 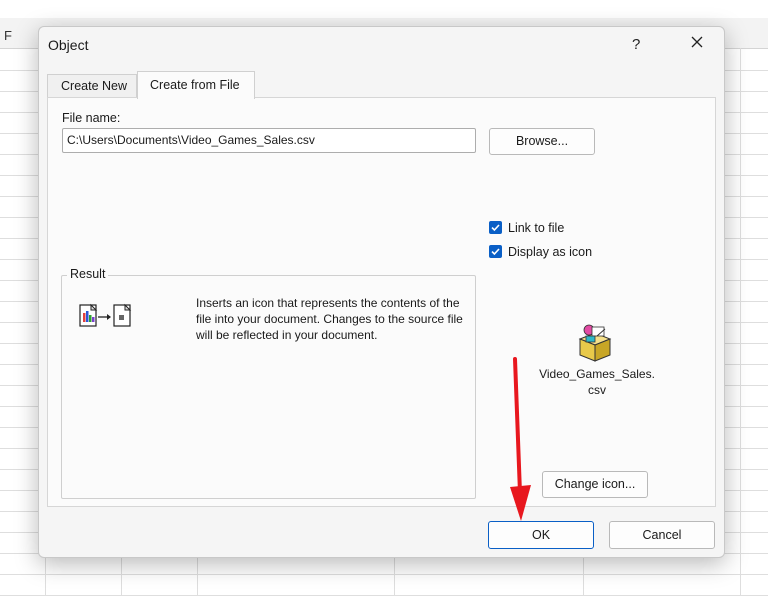 What do you see at coordinates (636, 44) in the screenshot?
I see `help-button: ?` at bounding box center [636, 44].